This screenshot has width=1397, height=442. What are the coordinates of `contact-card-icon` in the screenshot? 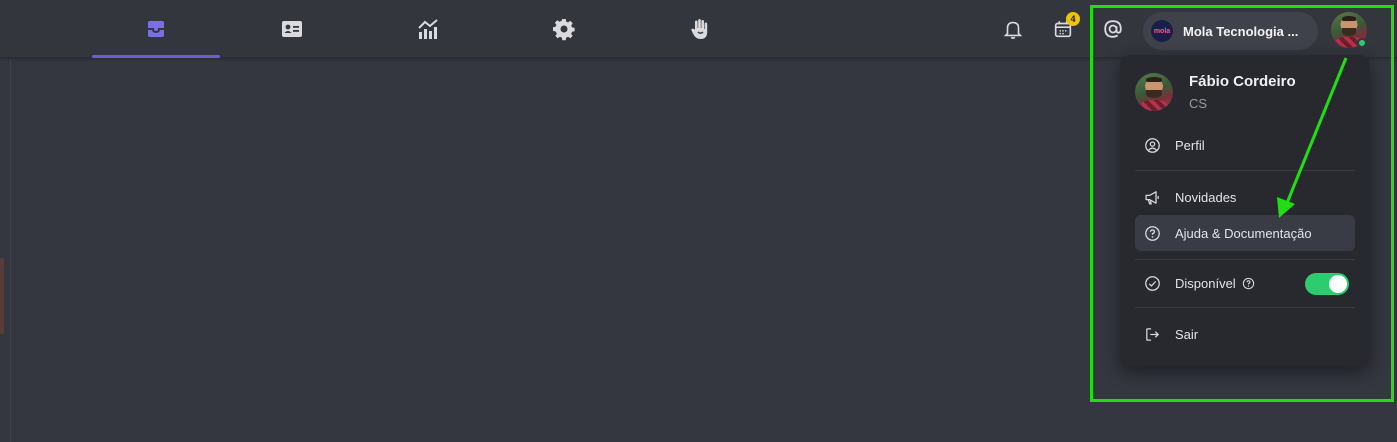 It's located at (292, 29).